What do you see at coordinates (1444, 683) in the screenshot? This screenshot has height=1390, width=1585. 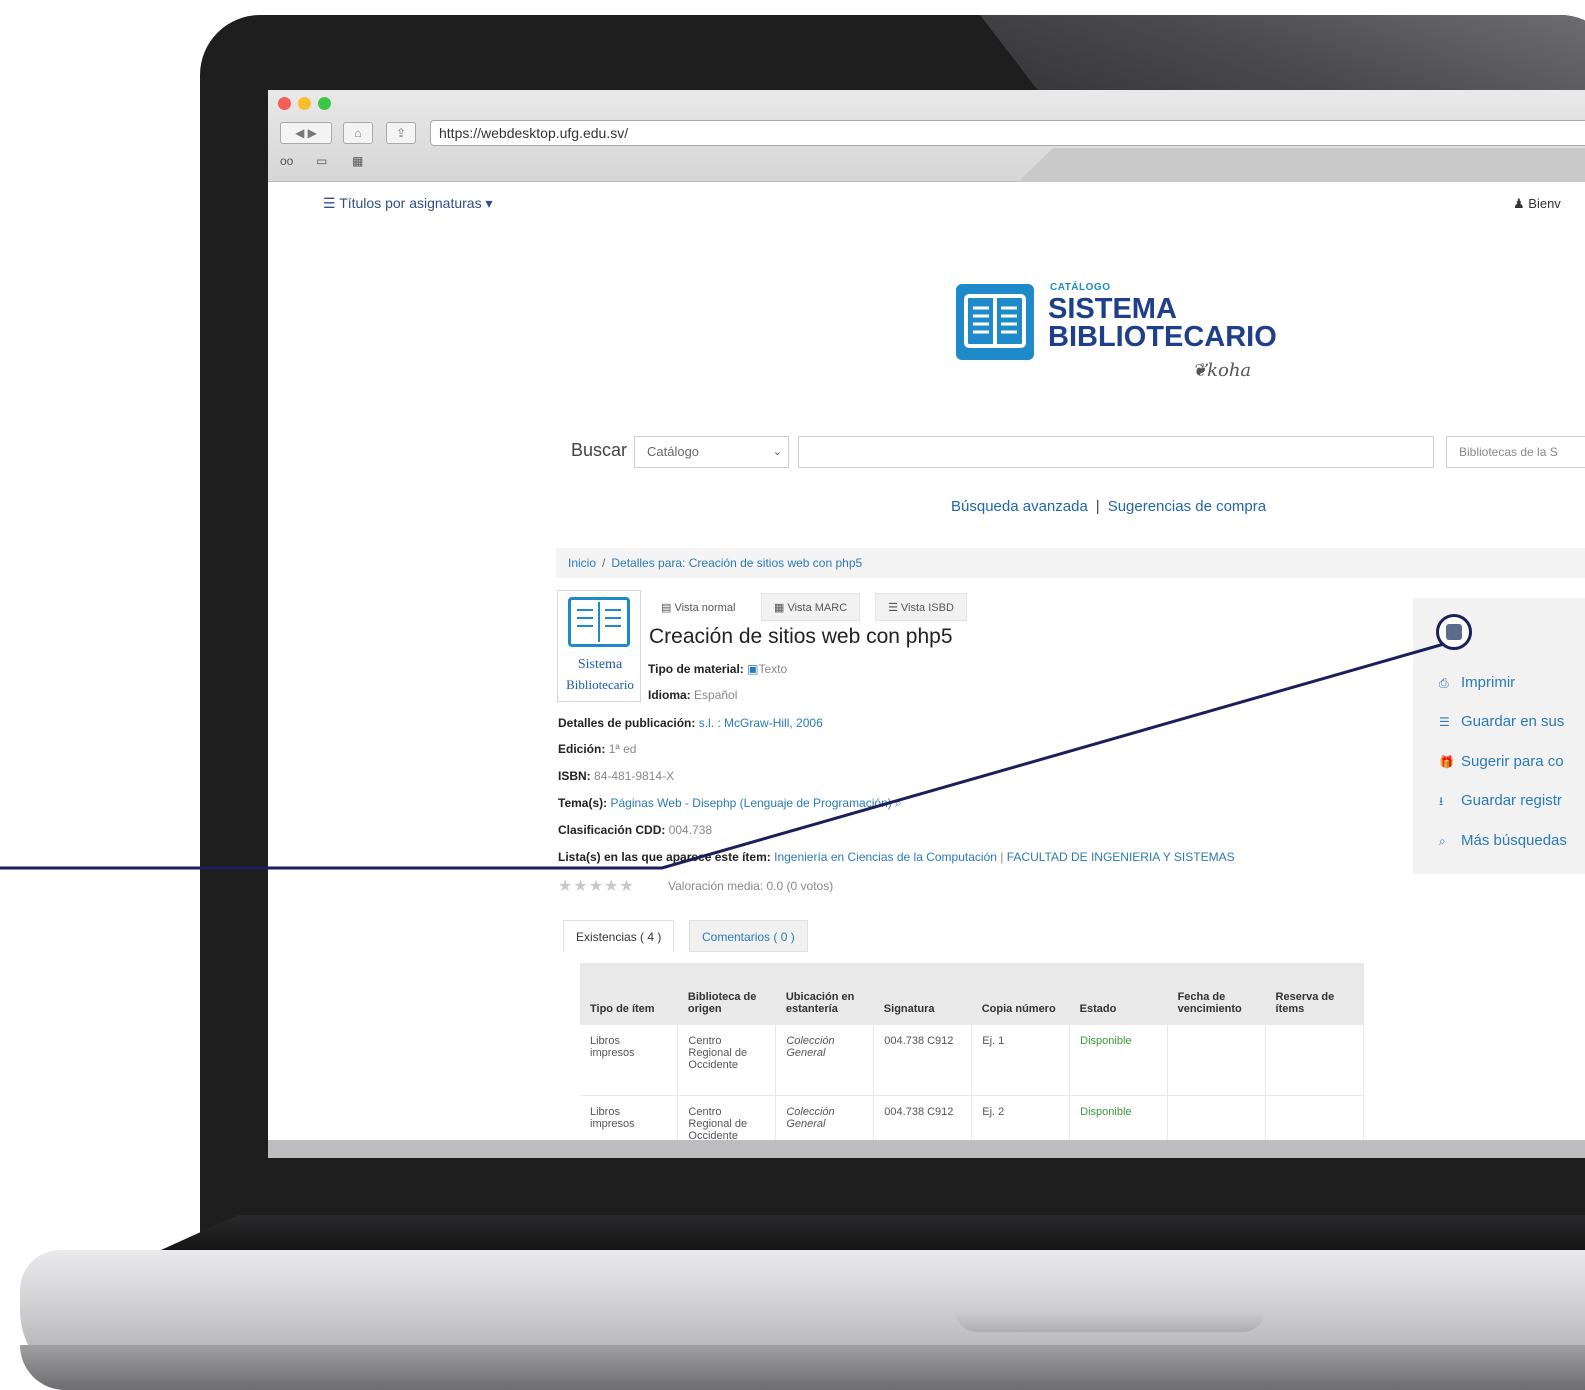 I see `print-icon: ⎙` at bounding box center [1444, 683].